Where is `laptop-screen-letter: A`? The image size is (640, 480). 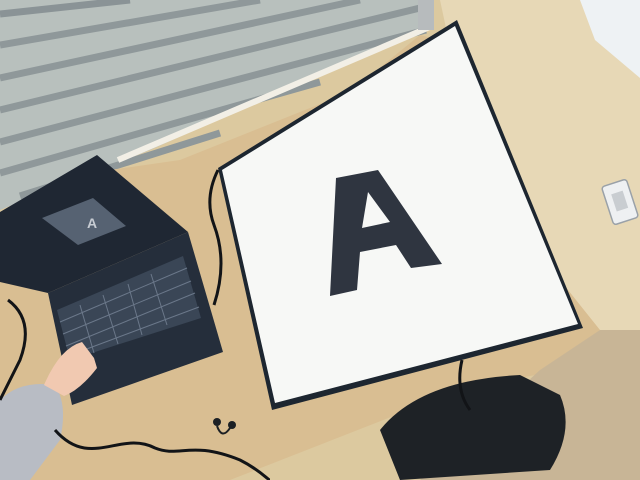
laptop-screen-letter: A is located at coordinates (92, 223).